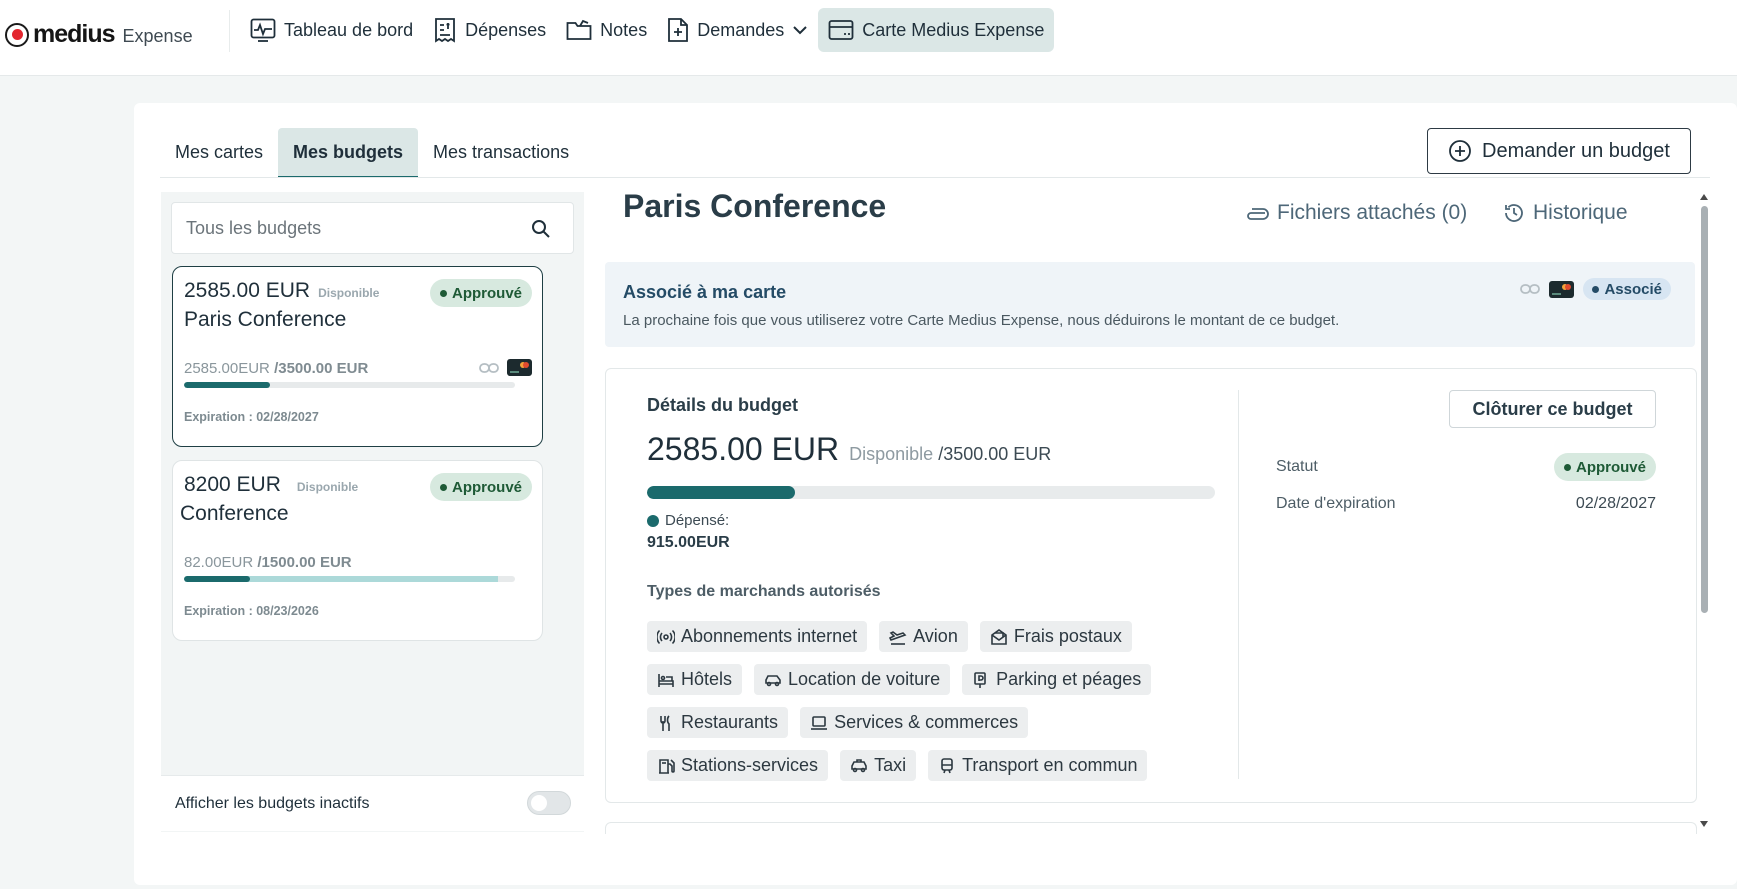  I want to click on budget-detail-amount: 2585.00 EUR Disponible /3500.00 EUR, so click(849, 449).